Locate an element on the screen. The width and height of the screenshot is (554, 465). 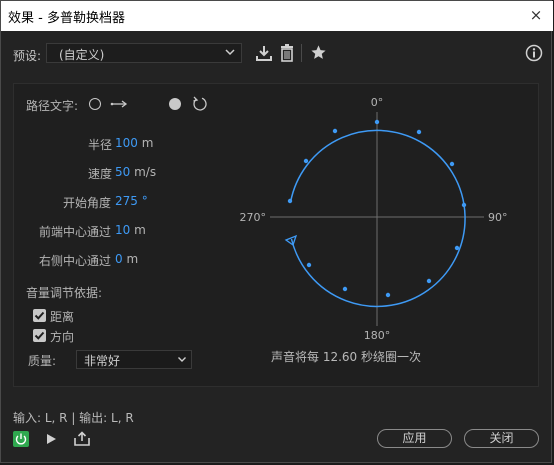
angle-label-180: 180° is located at coordinates (377, 335).